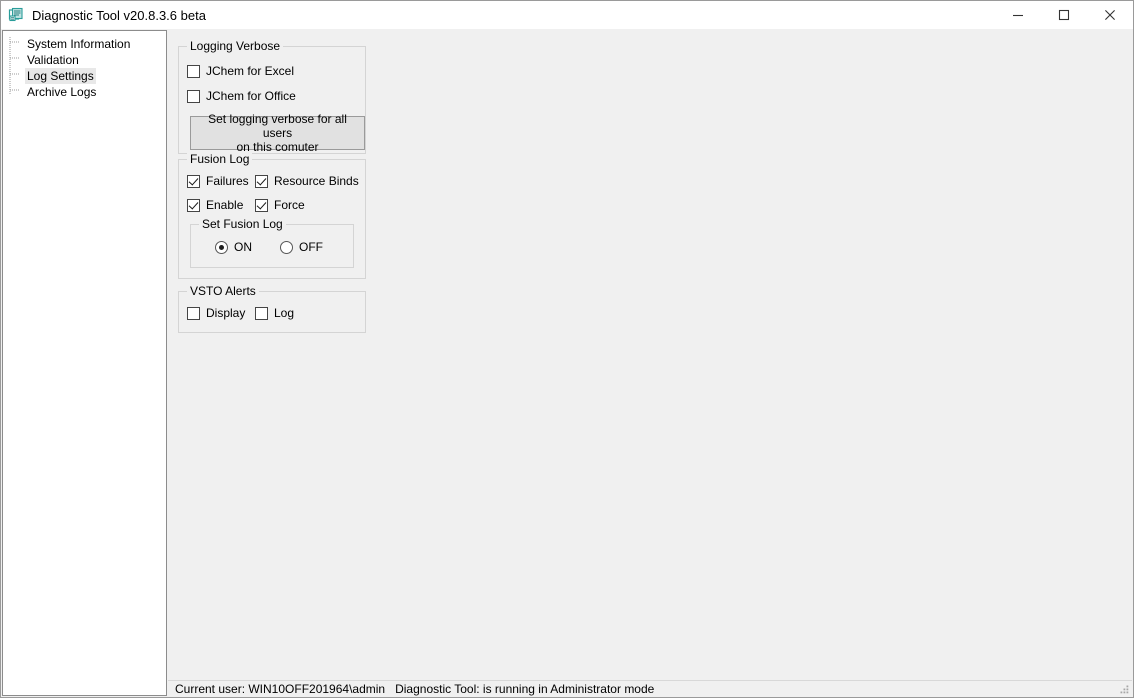  I want to click on checkbox-log: Log, so click(274, 313).